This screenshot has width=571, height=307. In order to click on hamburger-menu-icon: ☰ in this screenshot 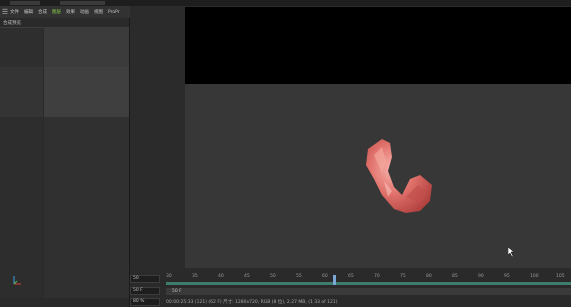, I will do `click(5, 12)`.